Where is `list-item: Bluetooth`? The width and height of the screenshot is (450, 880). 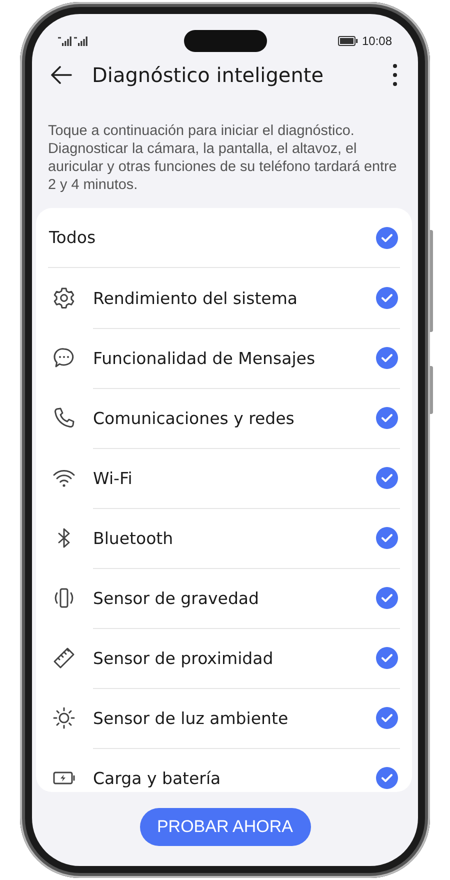 list-item: Bluetooth is located at coordinates (224, 538).